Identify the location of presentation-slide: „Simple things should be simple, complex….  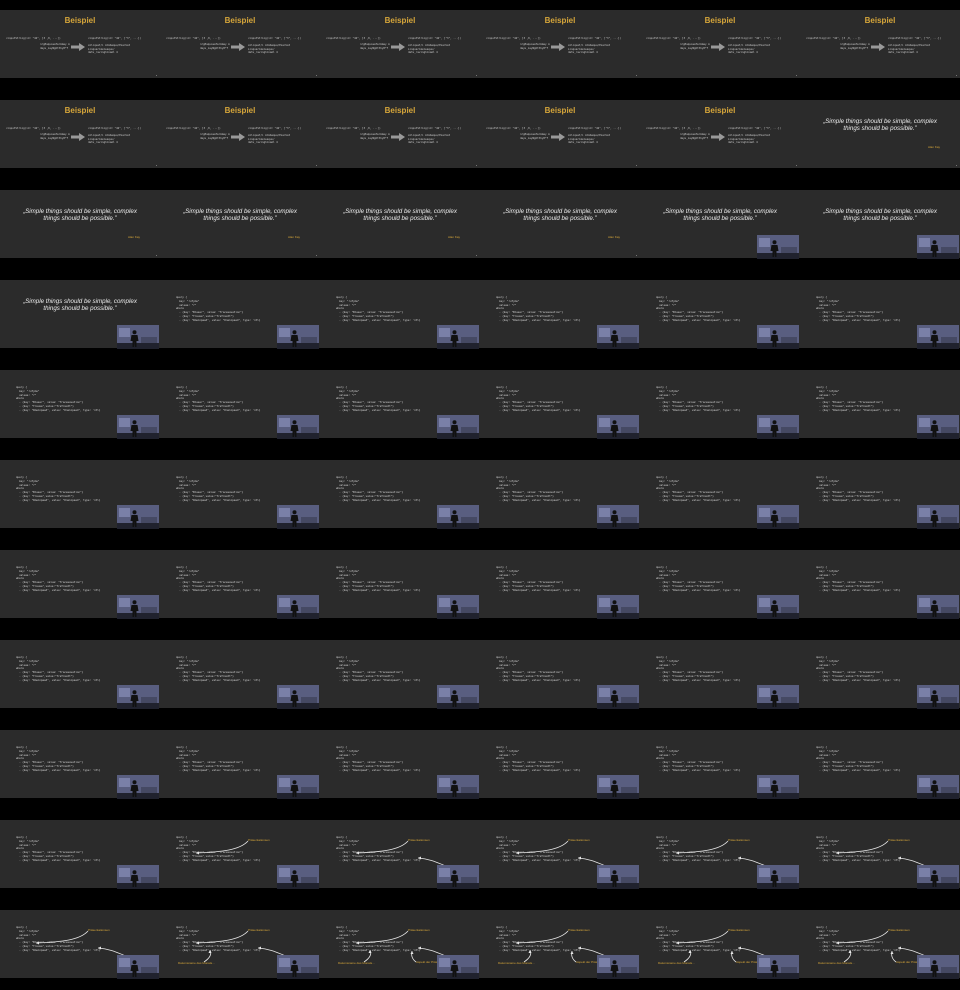
(240, 224).